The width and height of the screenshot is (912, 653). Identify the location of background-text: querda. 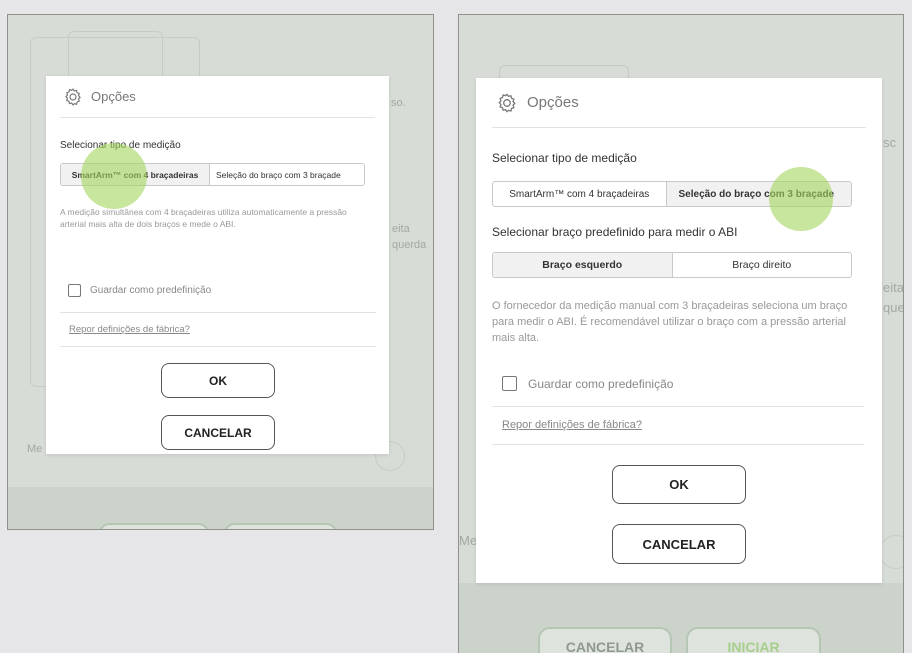
(409, 245).